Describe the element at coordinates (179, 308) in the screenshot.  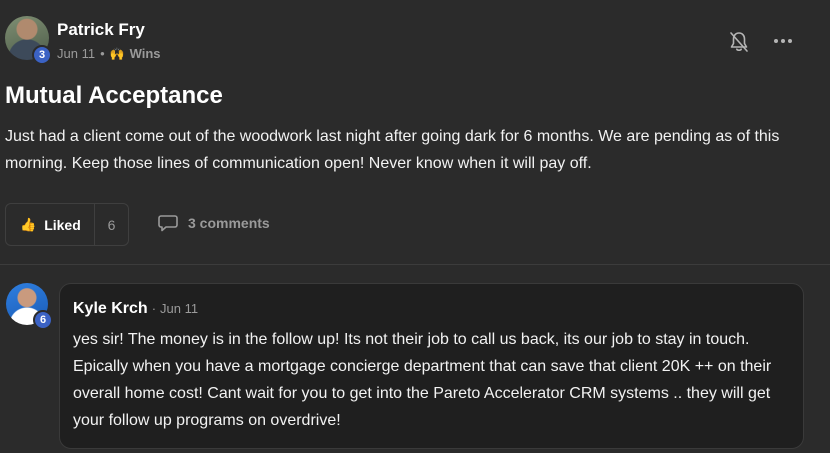
I see `comment-date: Jun 11` at that location.